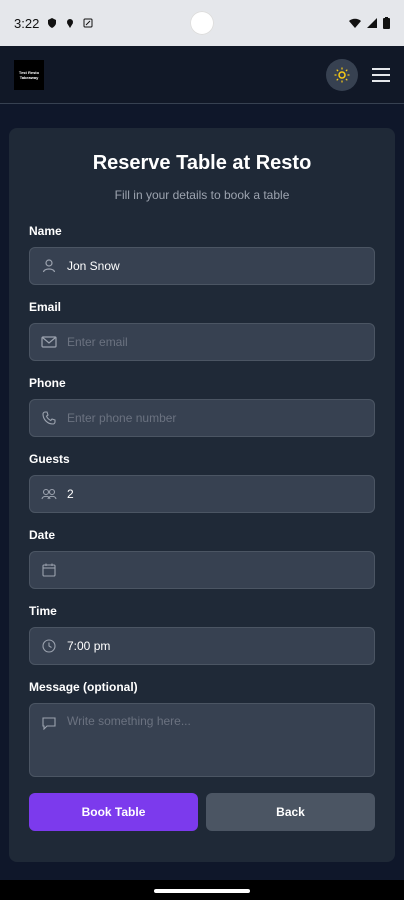 This screenshot has width=404, height=900. What do you see at coordinates (113, 812) in the screenshot?
I see `book-table-button: Book Table` at bounding box center [113, 812].